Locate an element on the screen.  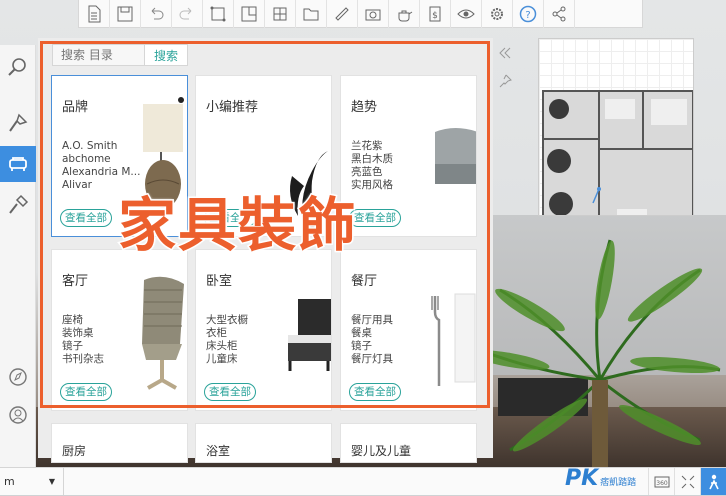
card-items: 餐厅用具 餐桌 镜子 餐厅灯具 is located at coordinates (391, 340).